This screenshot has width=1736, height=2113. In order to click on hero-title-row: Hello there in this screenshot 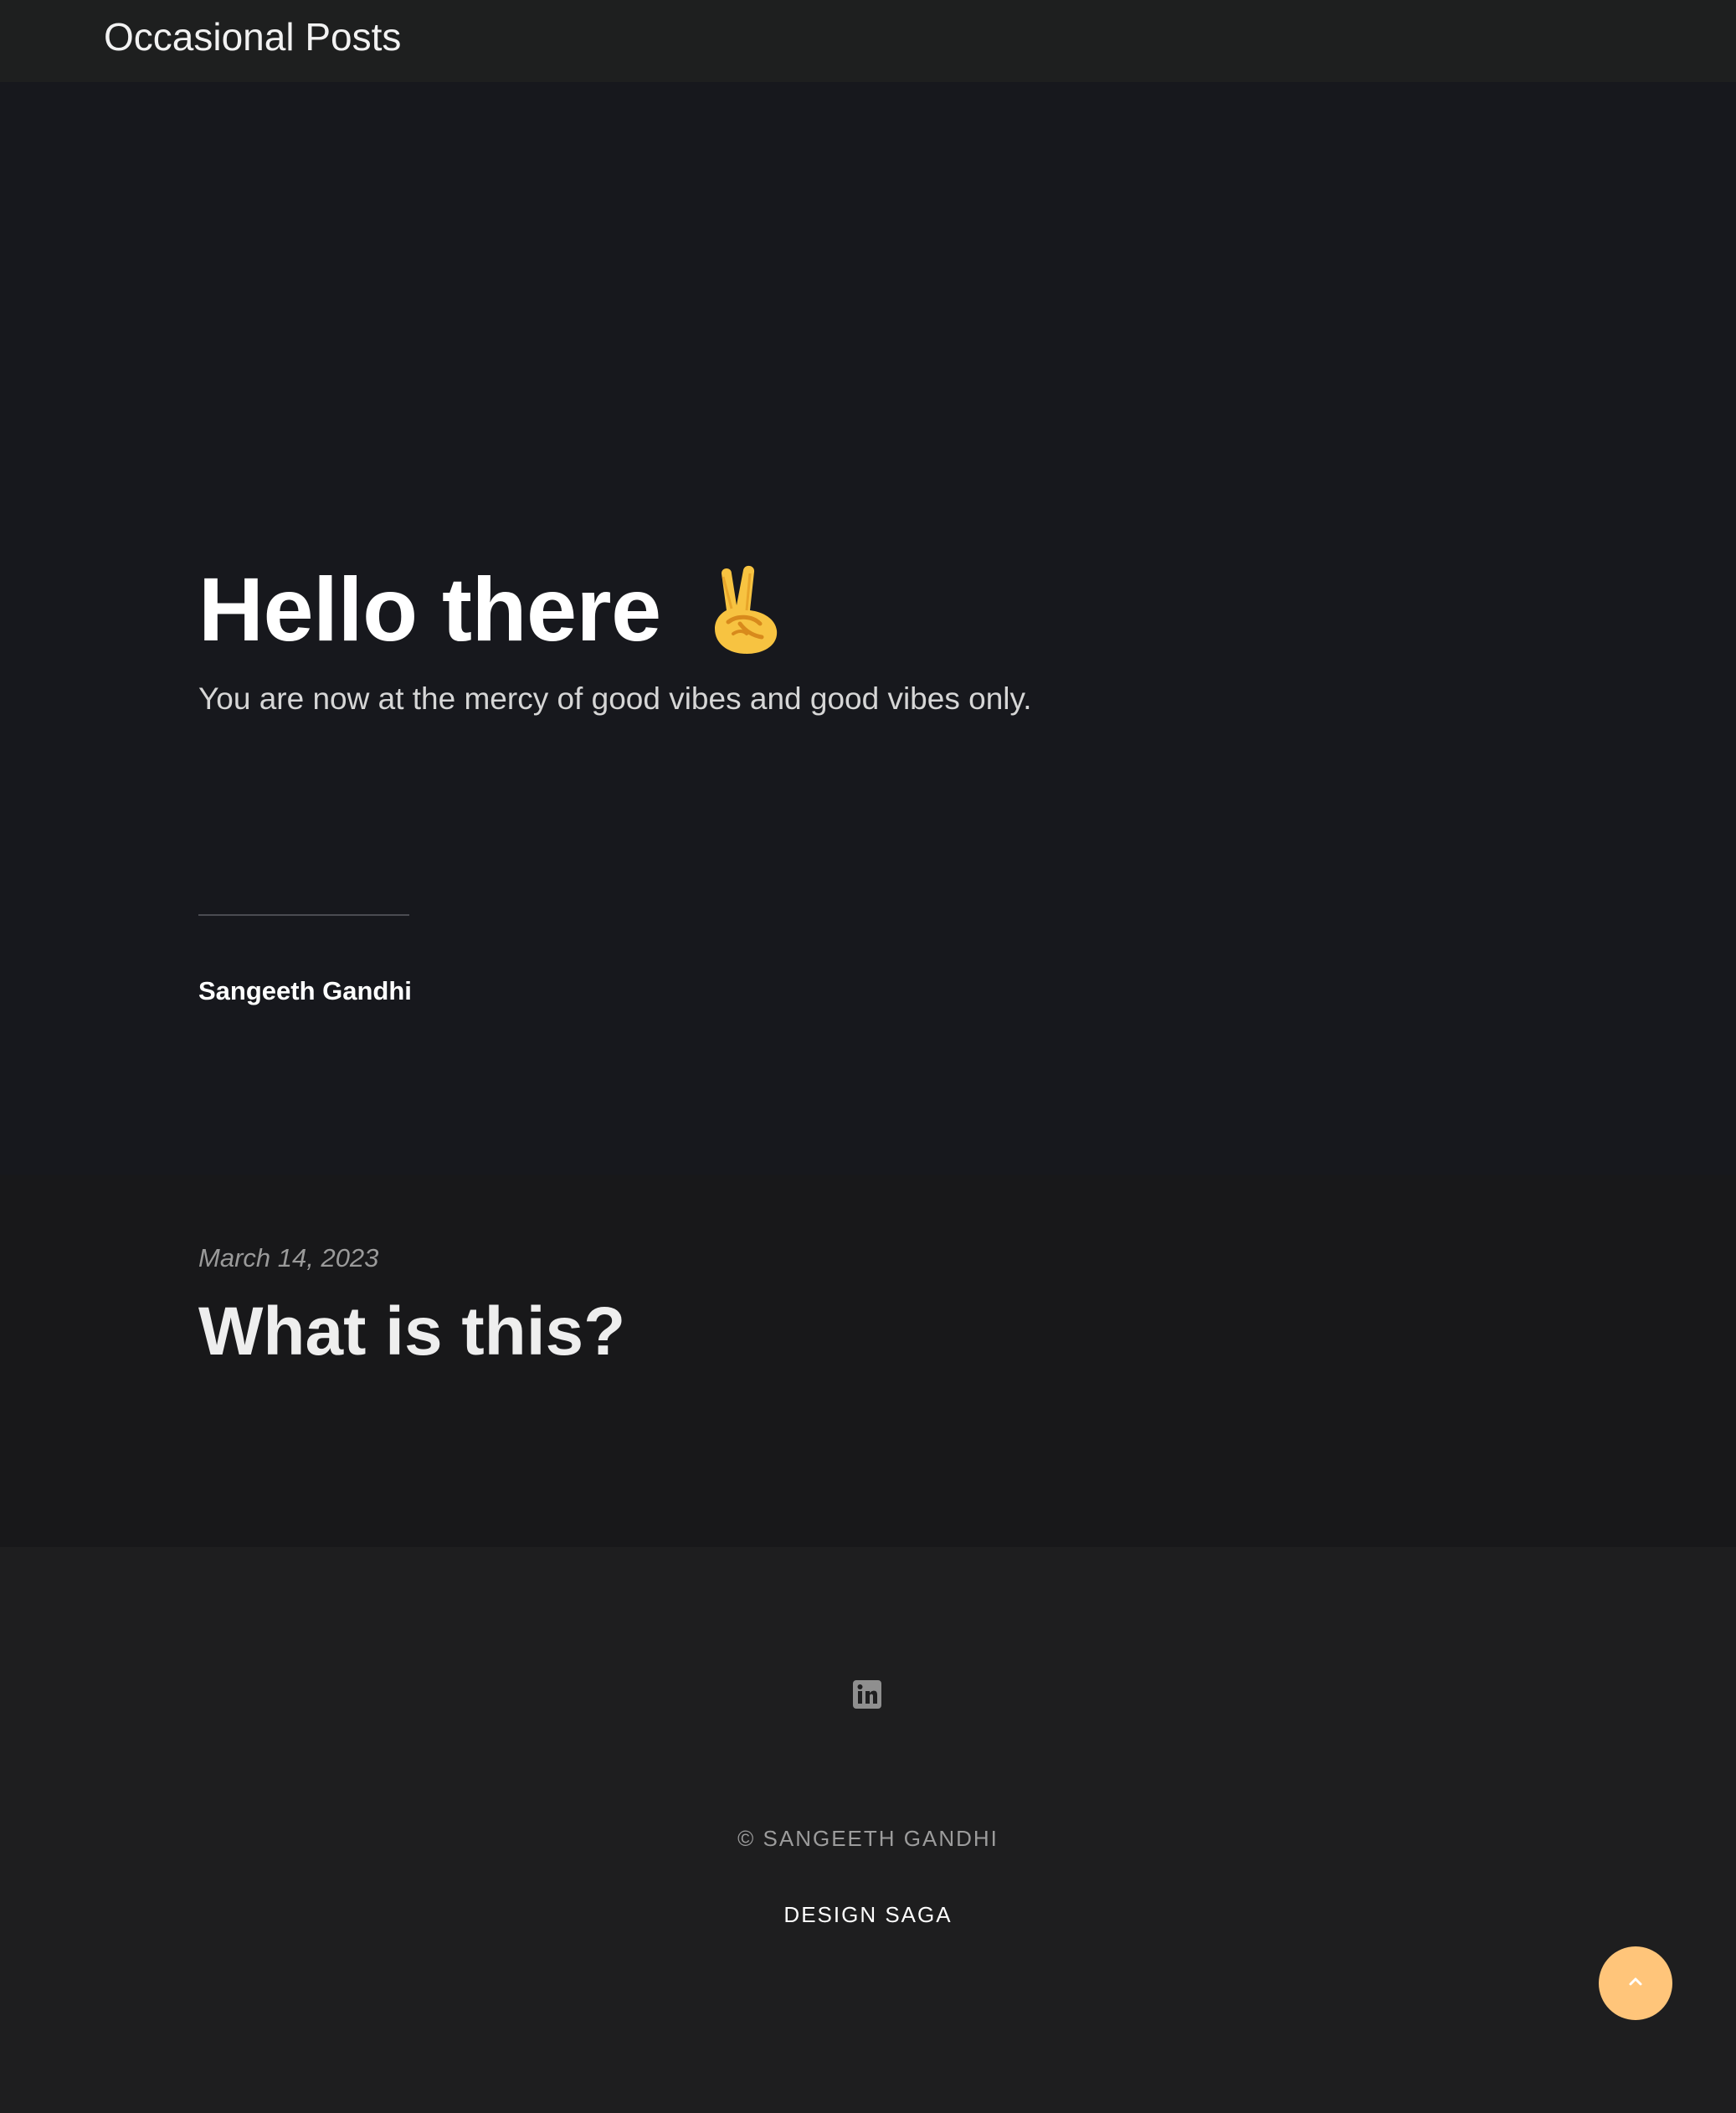, I will do `click(490, 609)`.